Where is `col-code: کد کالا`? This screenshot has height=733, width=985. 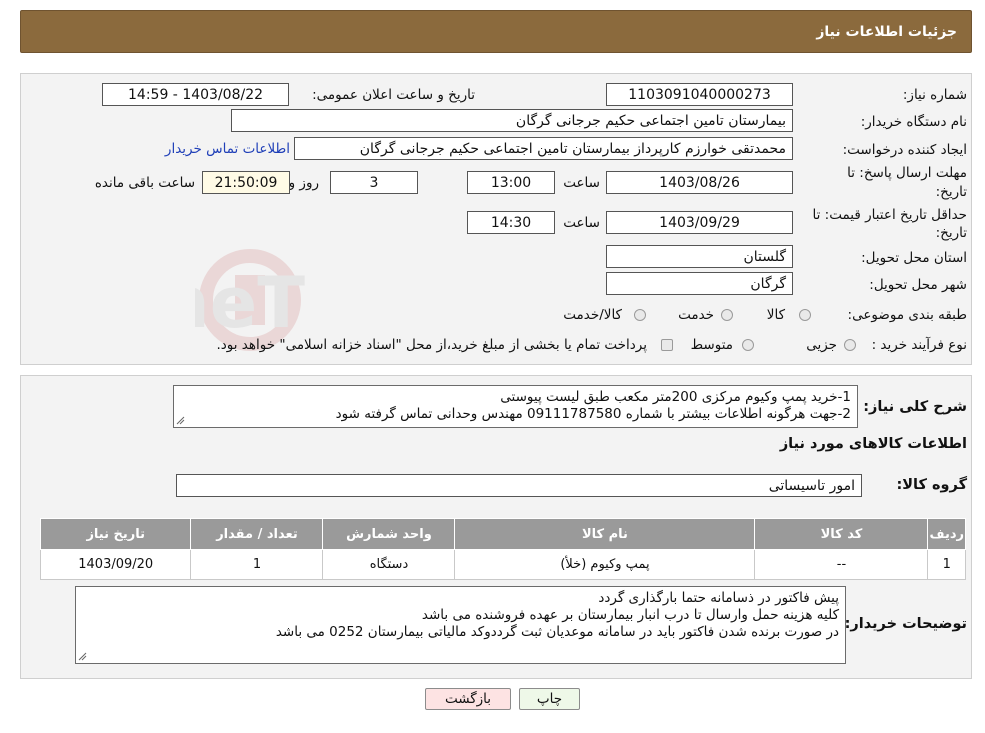 col-code: کد کالا is located at coordinates (841, 534).